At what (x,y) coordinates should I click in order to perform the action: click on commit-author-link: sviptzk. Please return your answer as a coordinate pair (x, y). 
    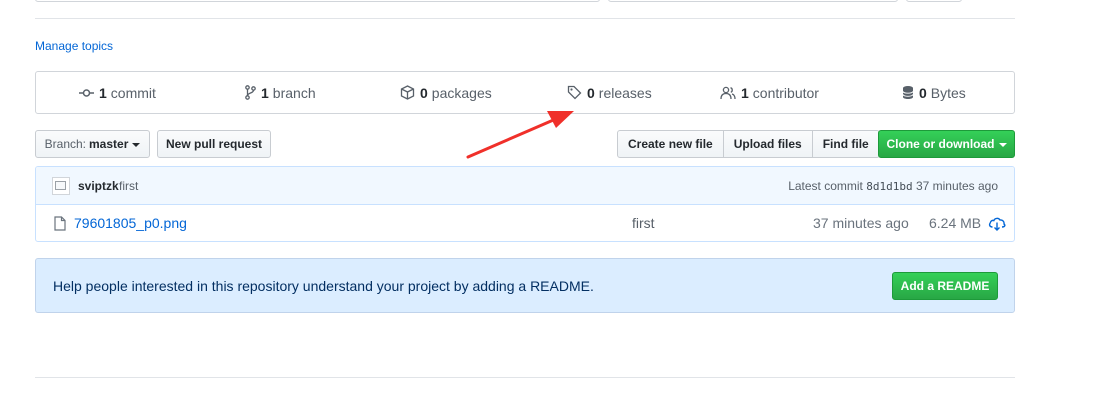
    Looking at the image, I should click on (98, 186).